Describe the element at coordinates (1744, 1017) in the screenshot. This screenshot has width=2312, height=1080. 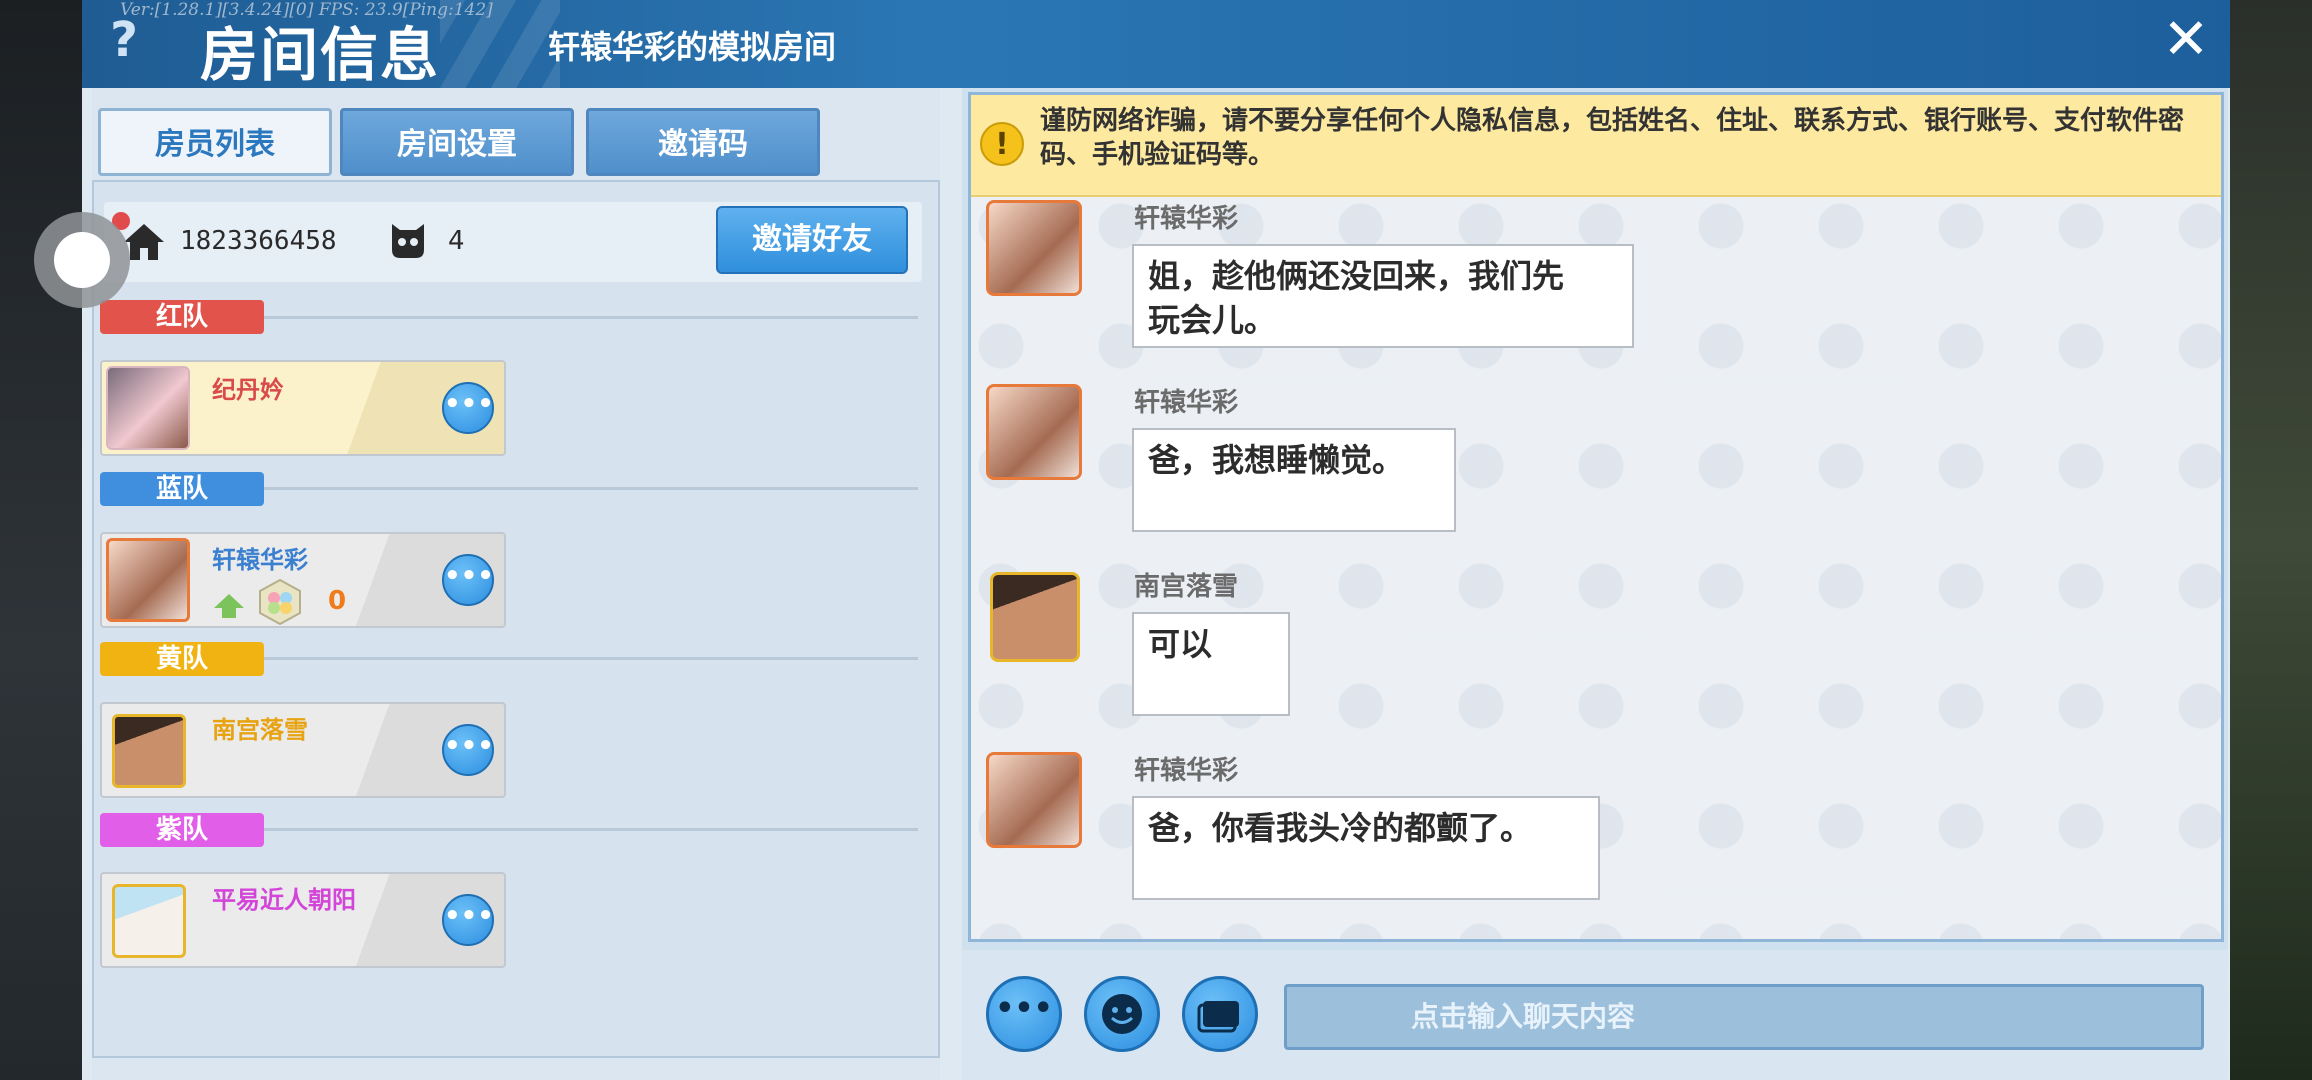
I see `chat-input: 点击输入聊天内容` at that location.